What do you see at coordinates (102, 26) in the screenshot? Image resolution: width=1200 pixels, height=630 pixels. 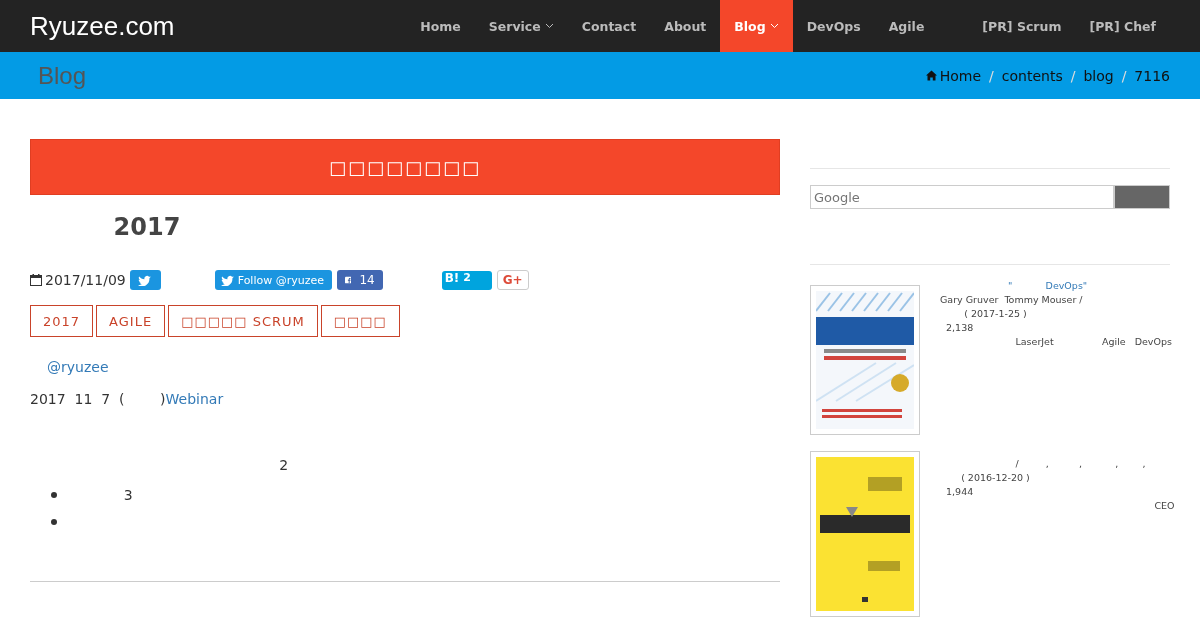 I see `site-logo: Ryuzee.com` at bounding box center [102, 26].